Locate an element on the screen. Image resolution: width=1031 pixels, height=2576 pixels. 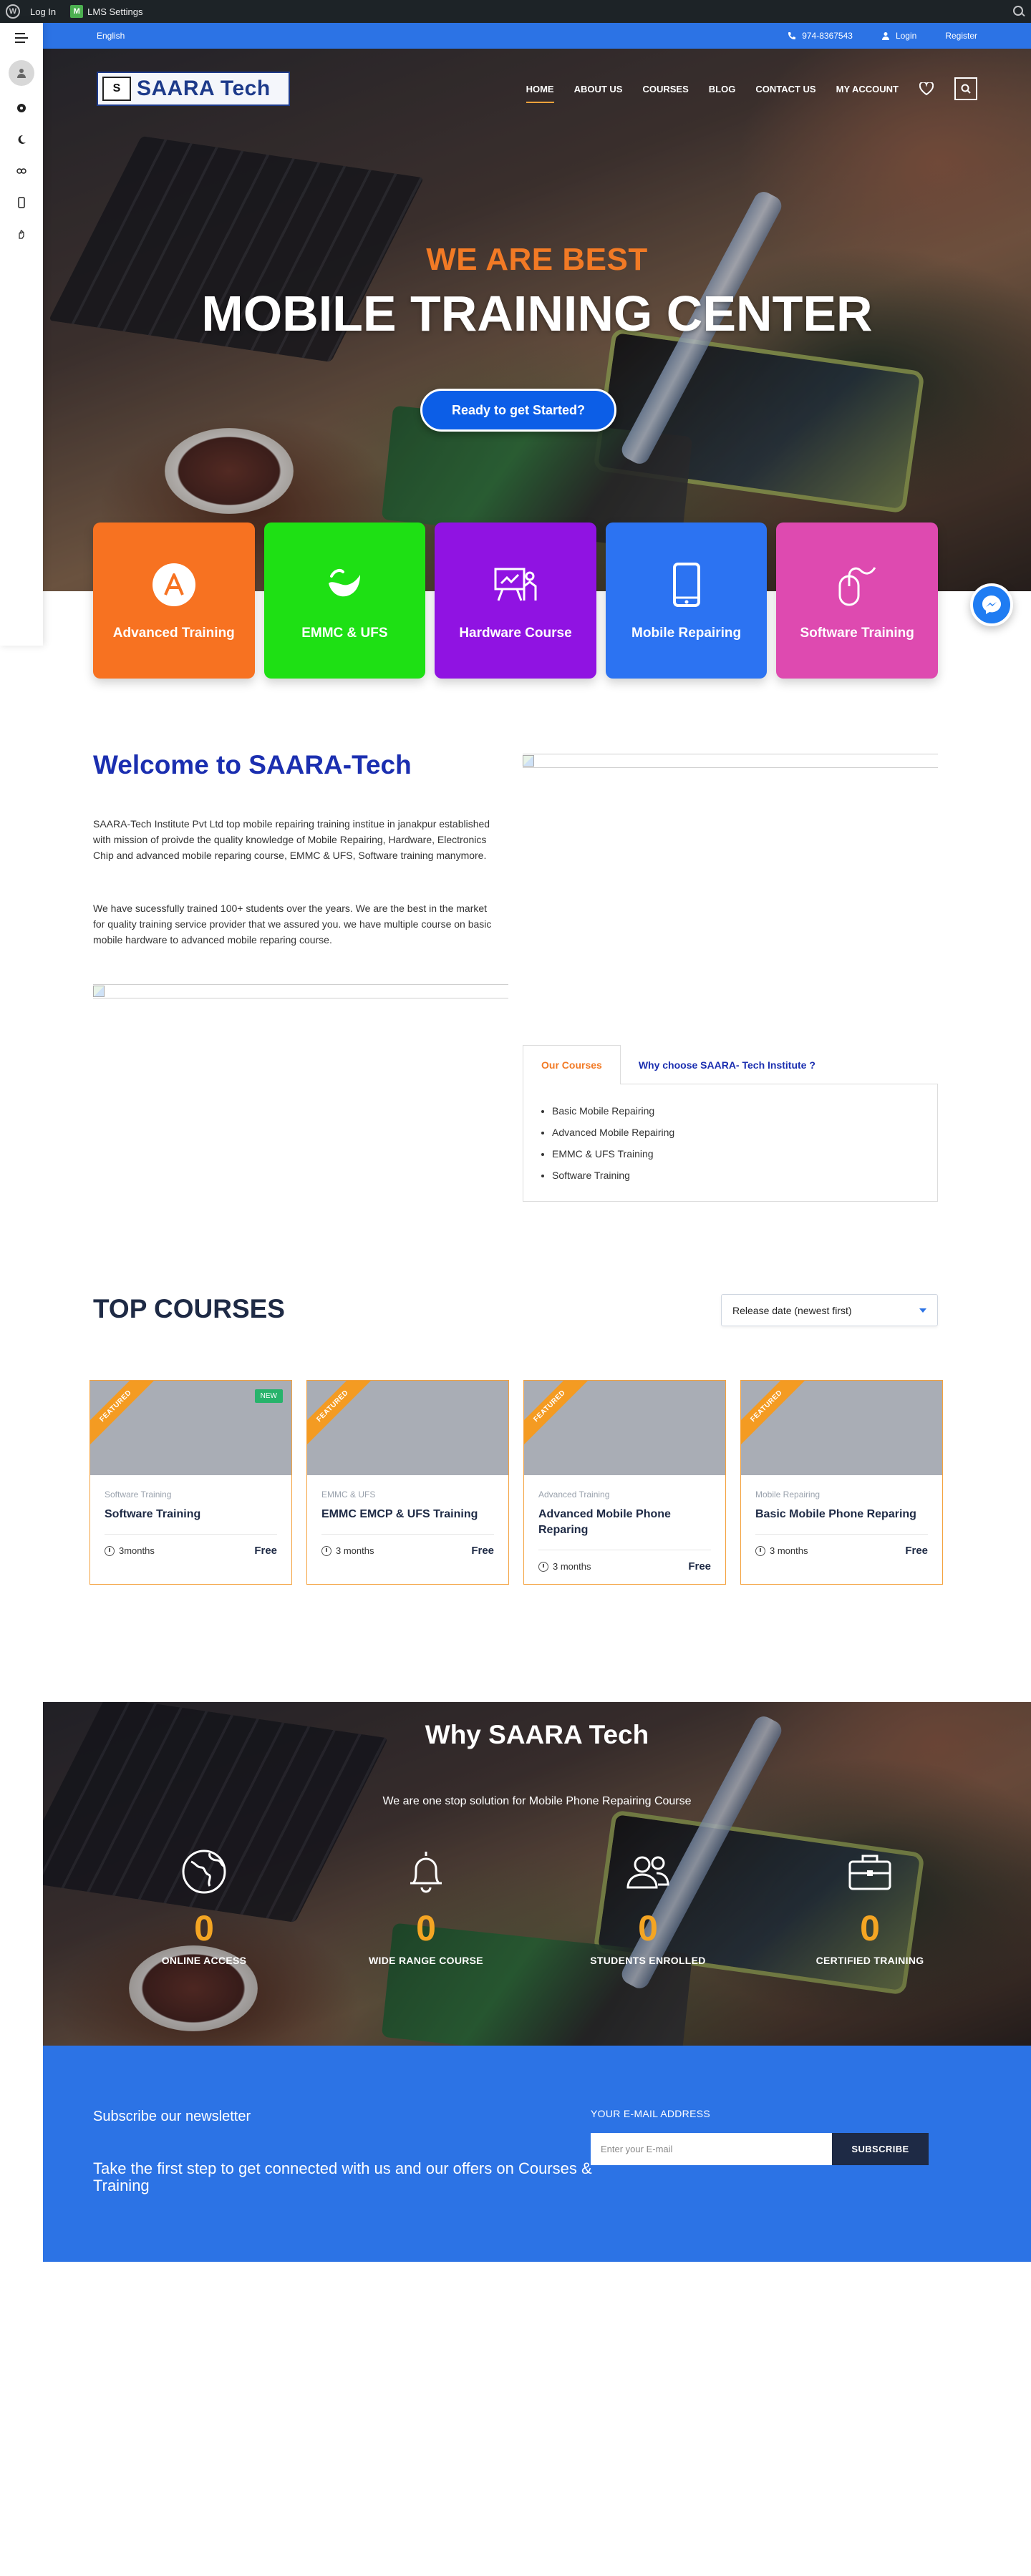
stat-certified-training: 0 CERTIFIED TRAINING is located at coordinates (870, 1907).